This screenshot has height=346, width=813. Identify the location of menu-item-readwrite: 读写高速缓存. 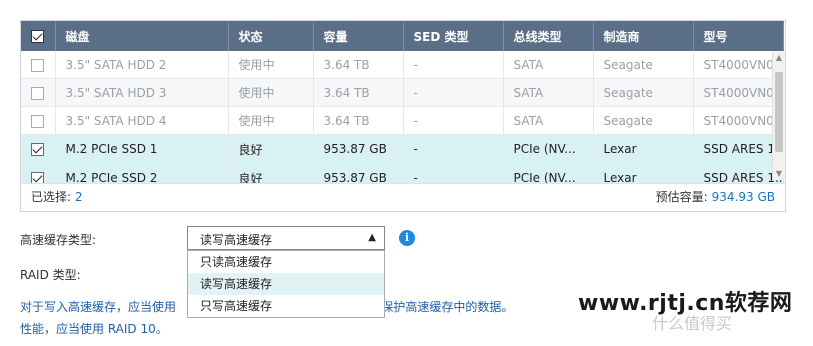
(286, 284).